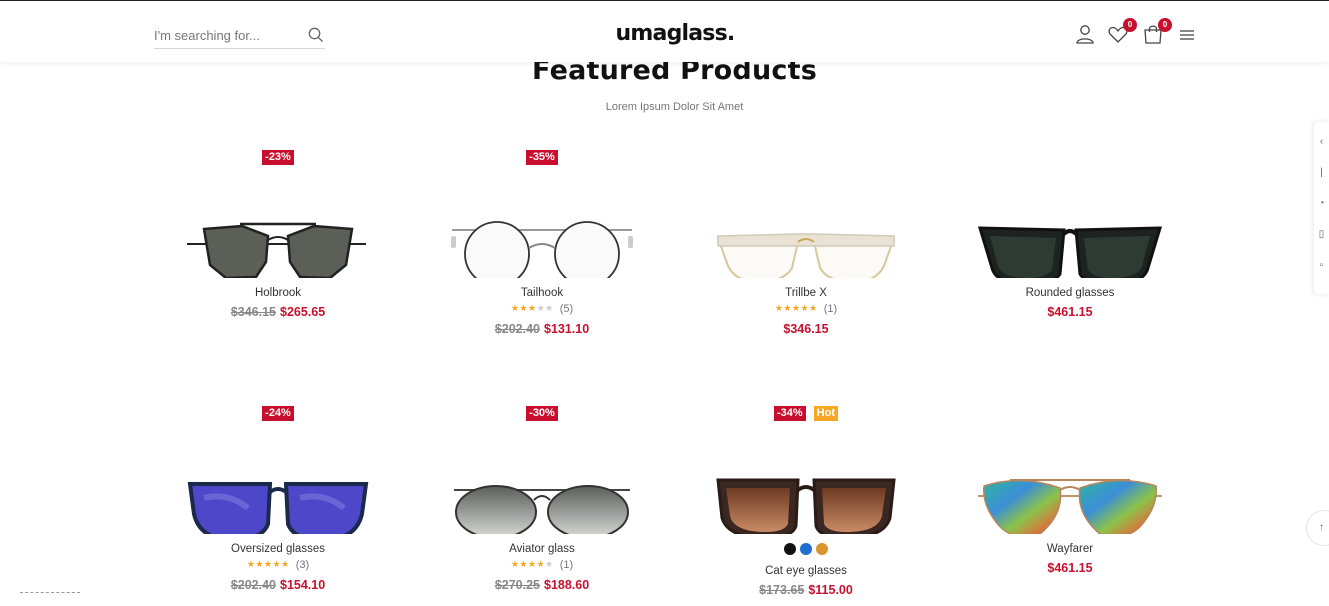 This screenshot has width=1329, height=606. Describe the element at coordinates (825, 413) in the screenshot. I see `hot-badge: Hot` at that location.